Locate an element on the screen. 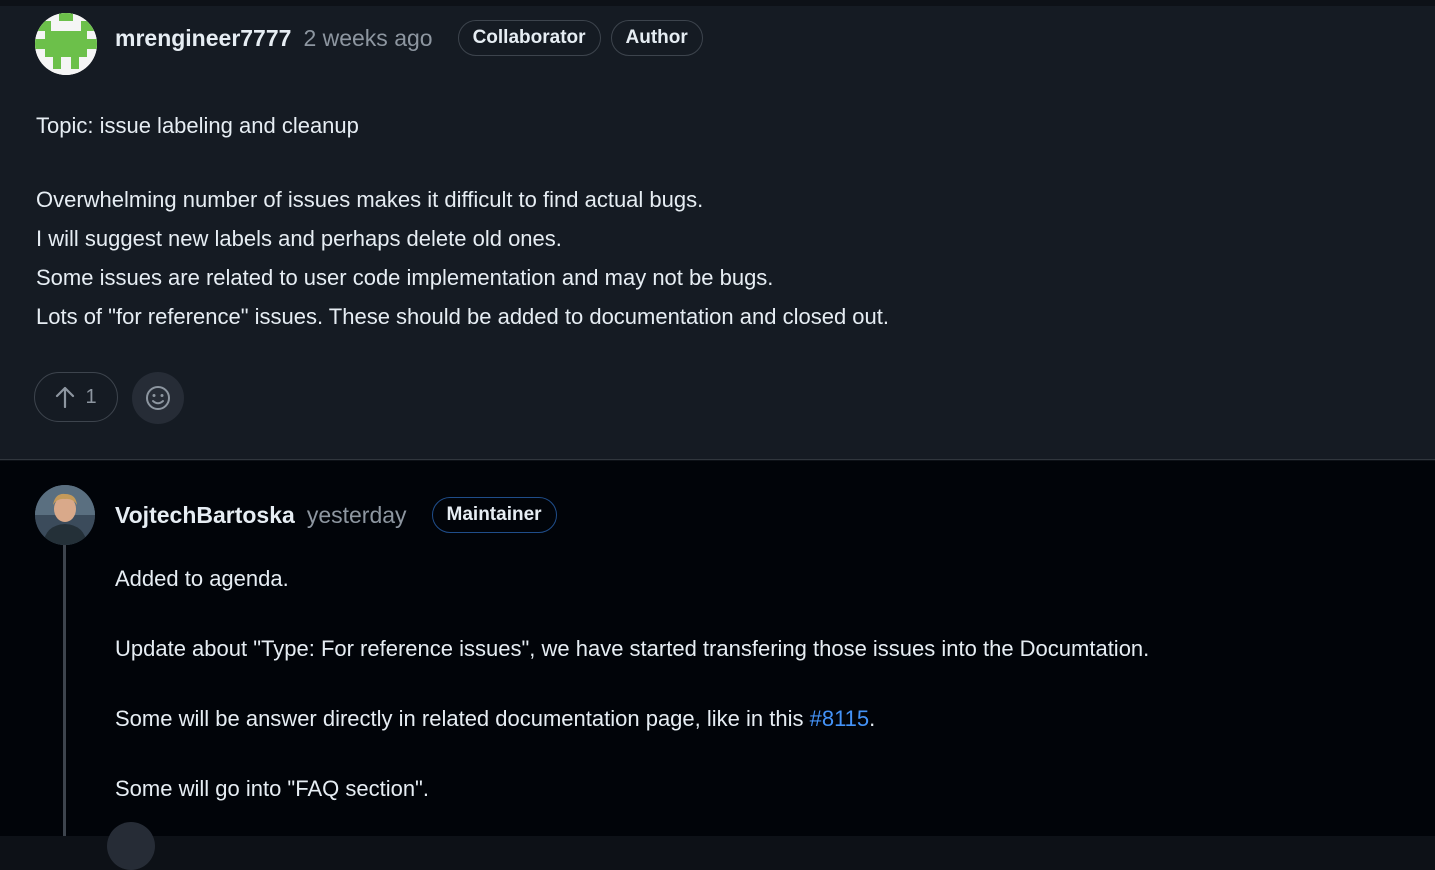 Image resolution: width=1435 pixels, height=870 pixels. smiley-icon is located at coordinates (158, 398).